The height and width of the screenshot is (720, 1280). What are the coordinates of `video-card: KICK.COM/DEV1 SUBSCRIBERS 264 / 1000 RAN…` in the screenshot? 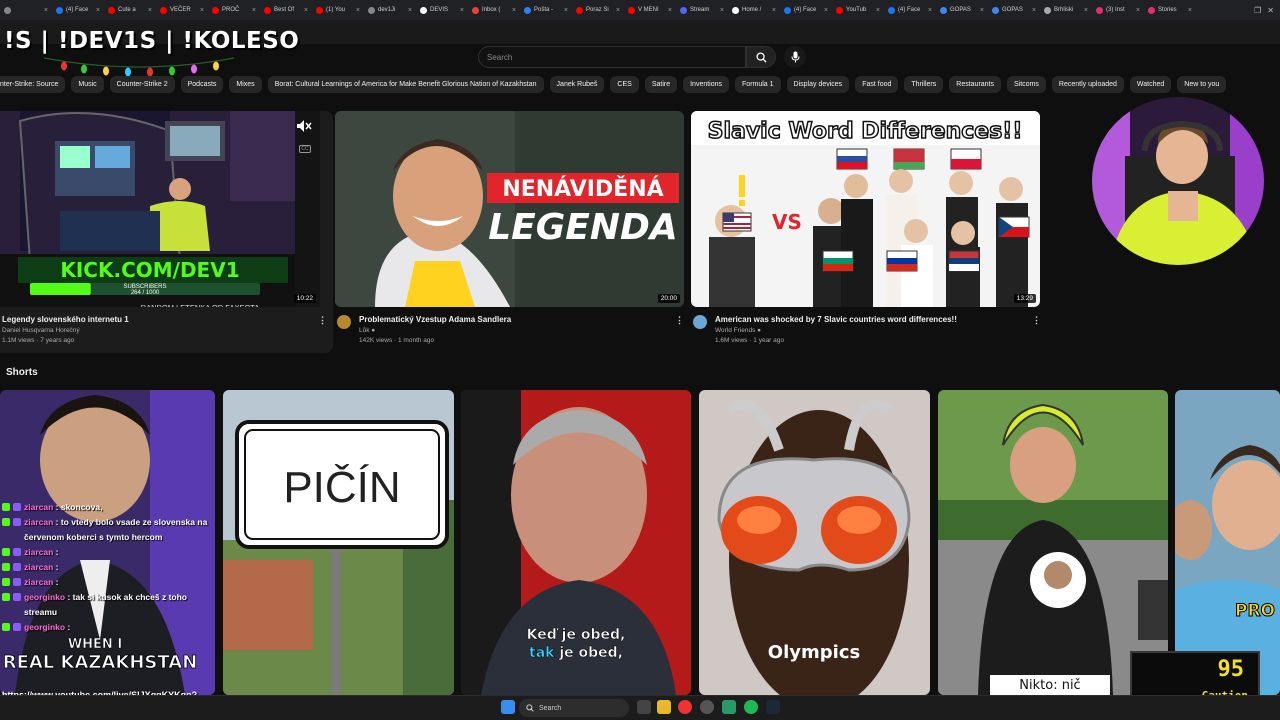 It's located at (166, 227).